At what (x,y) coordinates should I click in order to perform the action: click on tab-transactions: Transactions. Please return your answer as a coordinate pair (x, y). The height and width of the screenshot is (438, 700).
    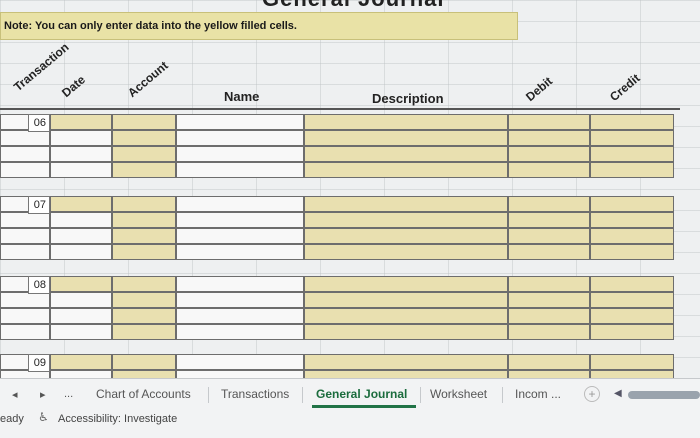
    Looking at the image, I should click on (255, 394).